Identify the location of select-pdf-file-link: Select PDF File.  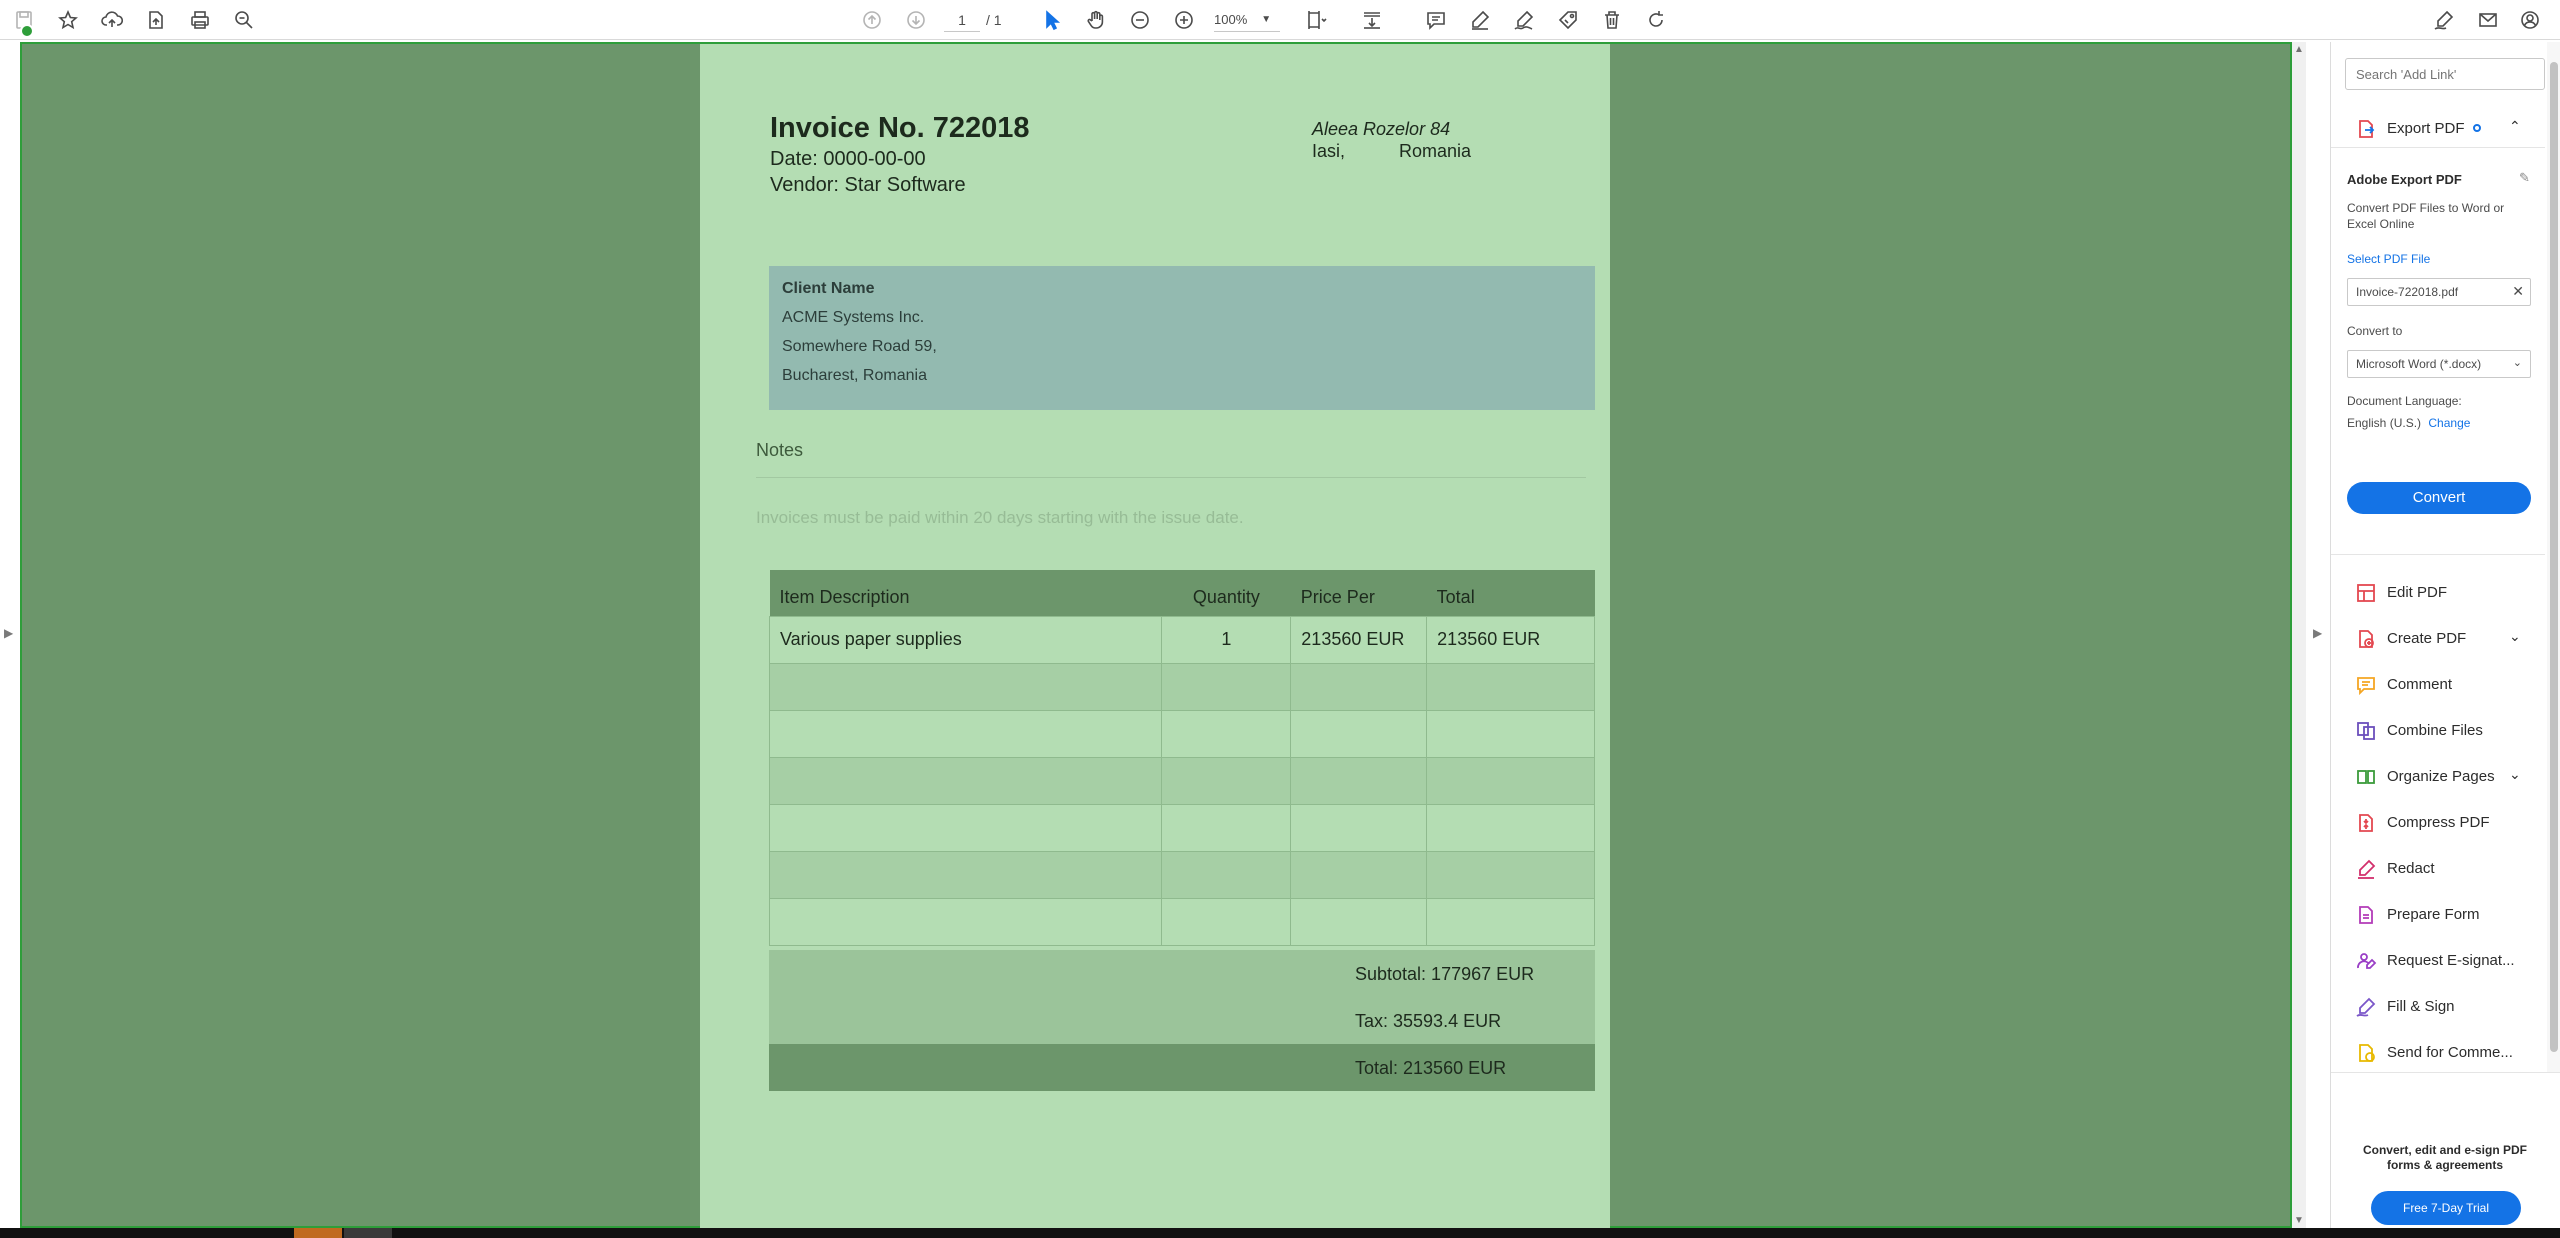
(2388, 259).